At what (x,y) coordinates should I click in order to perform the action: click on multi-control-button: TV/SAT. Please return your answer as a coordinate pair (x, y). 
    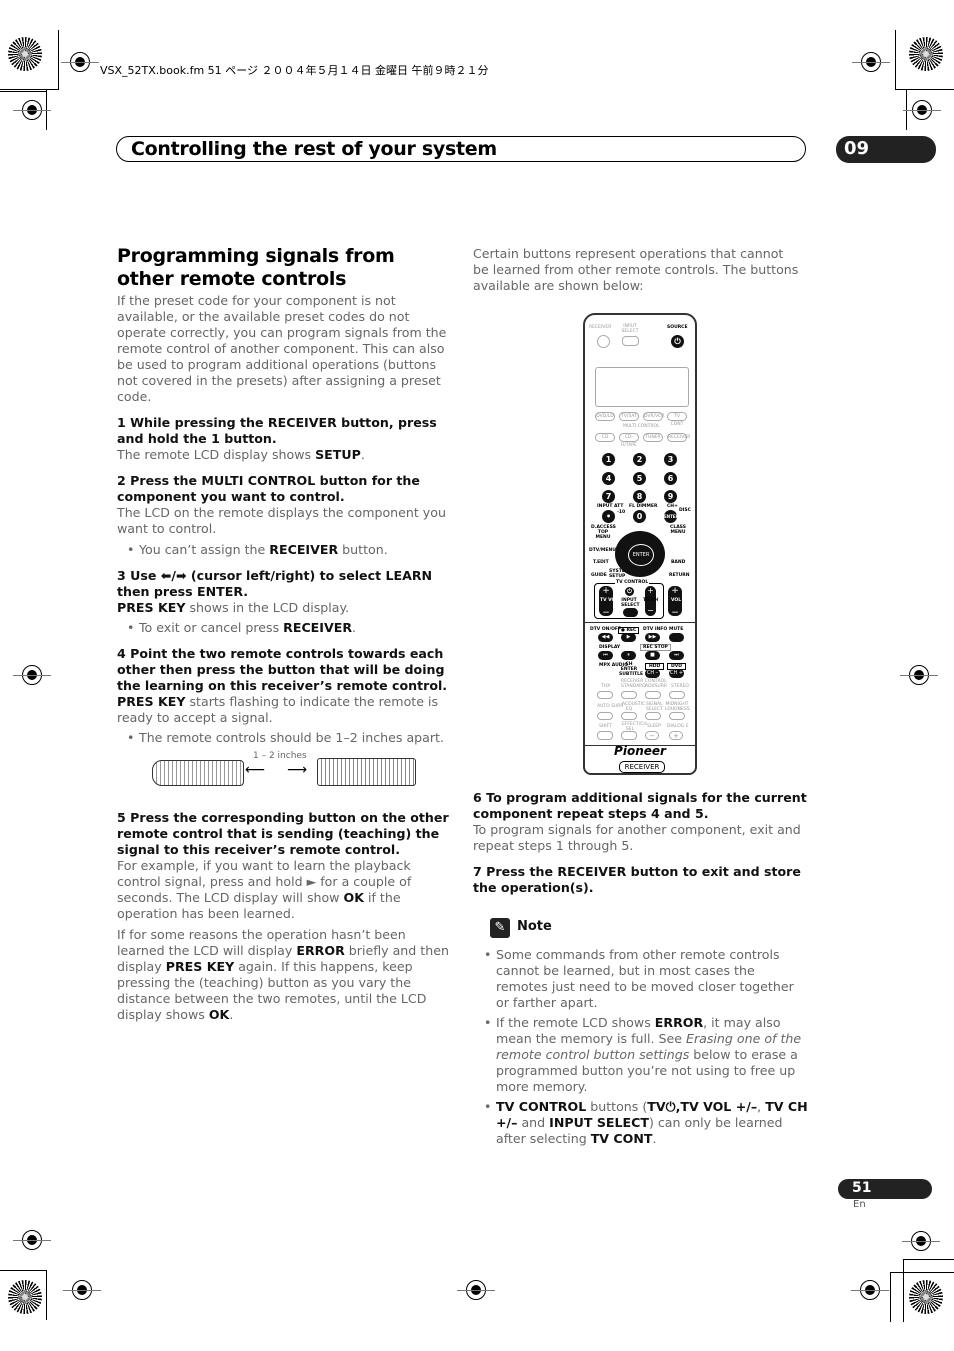
    Looking at the image, I should click on (629, 416).